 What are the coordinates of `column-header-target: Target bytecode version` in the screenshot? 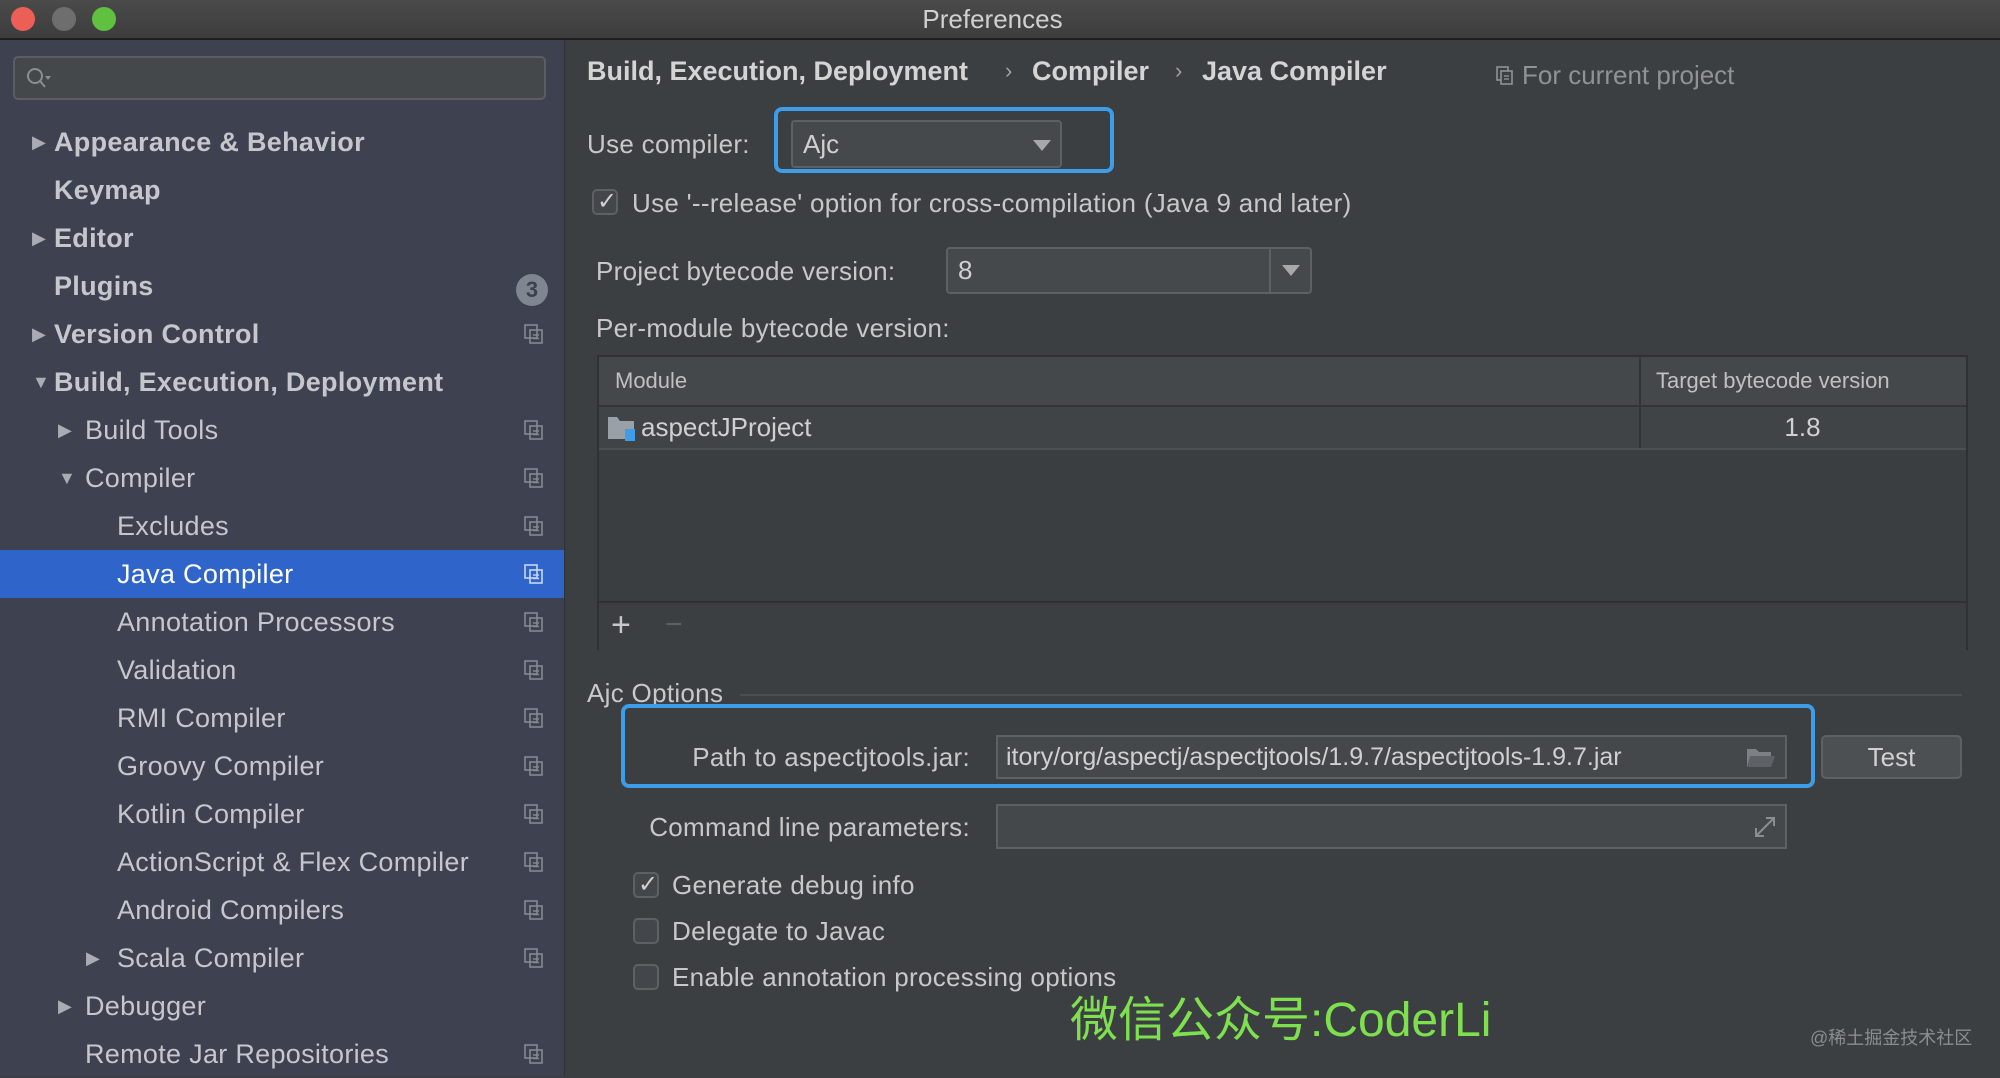 It's located at (1773, 381).